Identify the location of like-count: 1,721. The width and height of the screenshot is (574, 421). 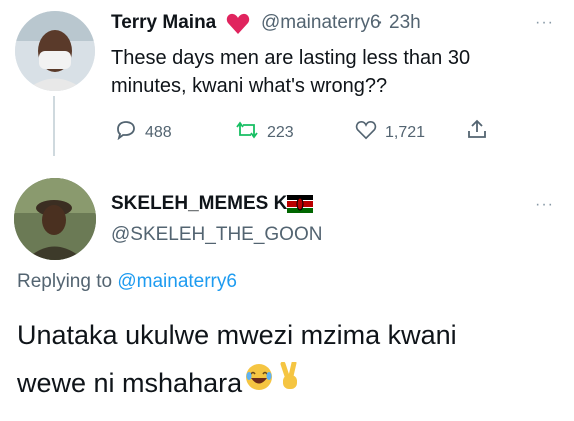
(405, 132).